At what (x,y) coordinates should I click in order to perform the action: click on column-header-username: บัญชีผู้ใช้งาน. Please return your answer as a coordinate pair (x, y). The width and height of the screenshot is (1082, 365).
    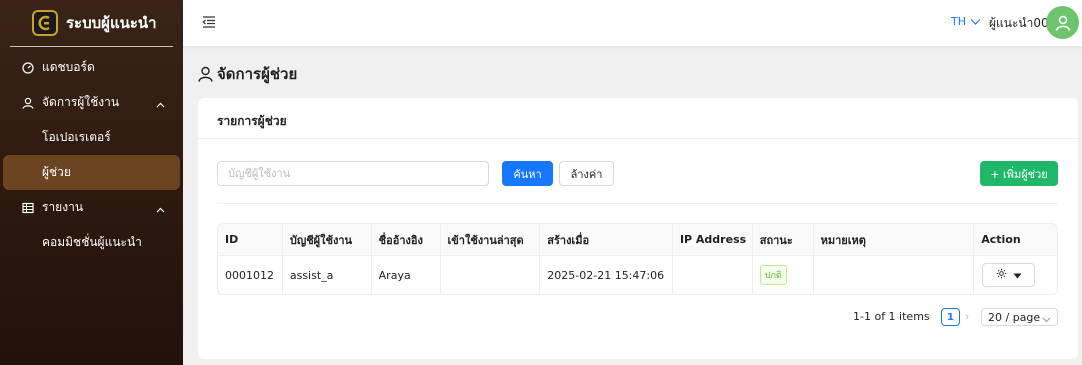
    Looking at the image, I should click on (327, 239).